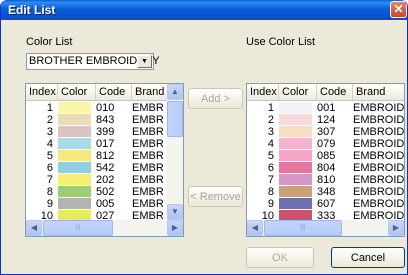 The width and height of the screenshot is (408, 275). What do you see at coordinates (175, 212) in the screenshot?
I see `scroll-down-icon: ▼` at bounding box center [175, 212].